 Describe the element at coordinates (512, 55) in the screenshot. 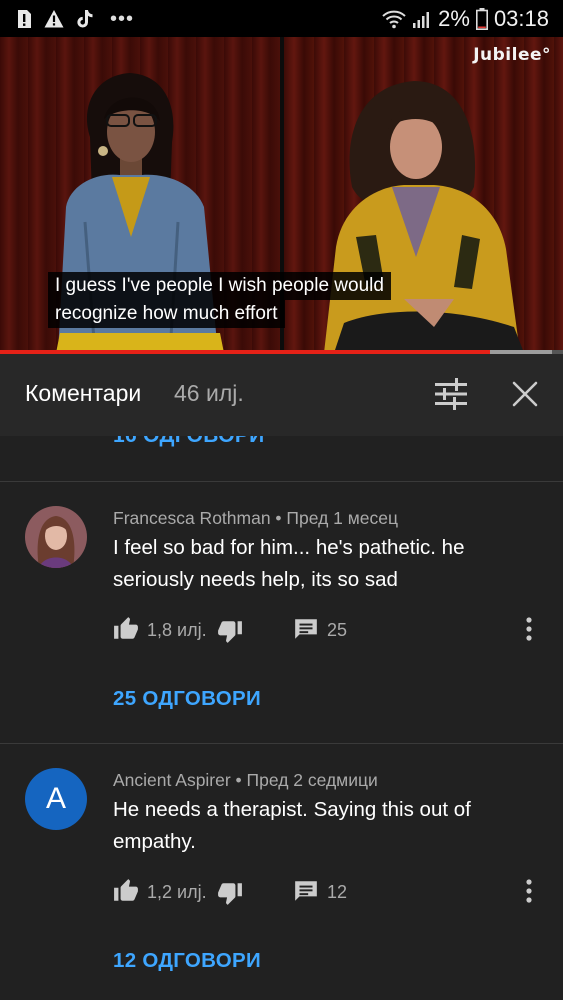

I see `jubilee-watermark: Jubilee°` at that location.